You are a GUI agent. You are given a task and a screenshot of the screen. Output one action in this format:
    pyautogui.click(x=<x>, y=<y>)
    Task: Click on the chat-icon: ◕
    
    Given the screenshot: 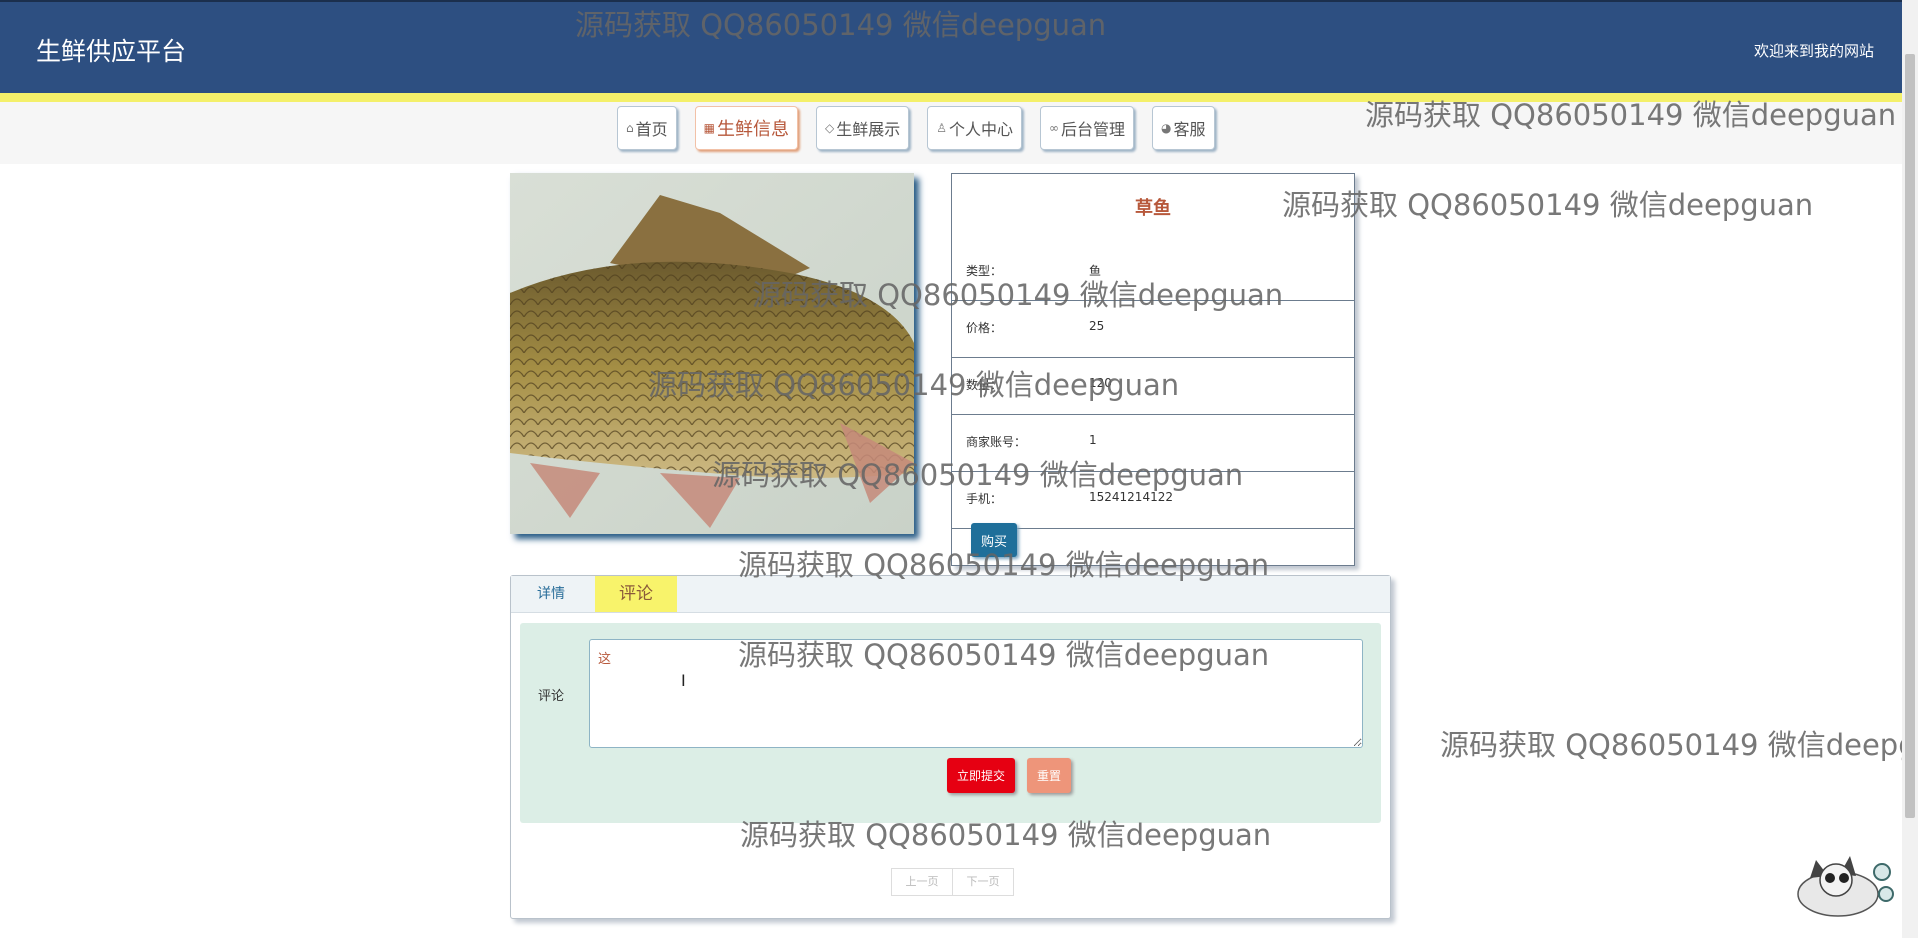 What is the action you would take?
    pyautogui.click(x=1166, y=128)
    